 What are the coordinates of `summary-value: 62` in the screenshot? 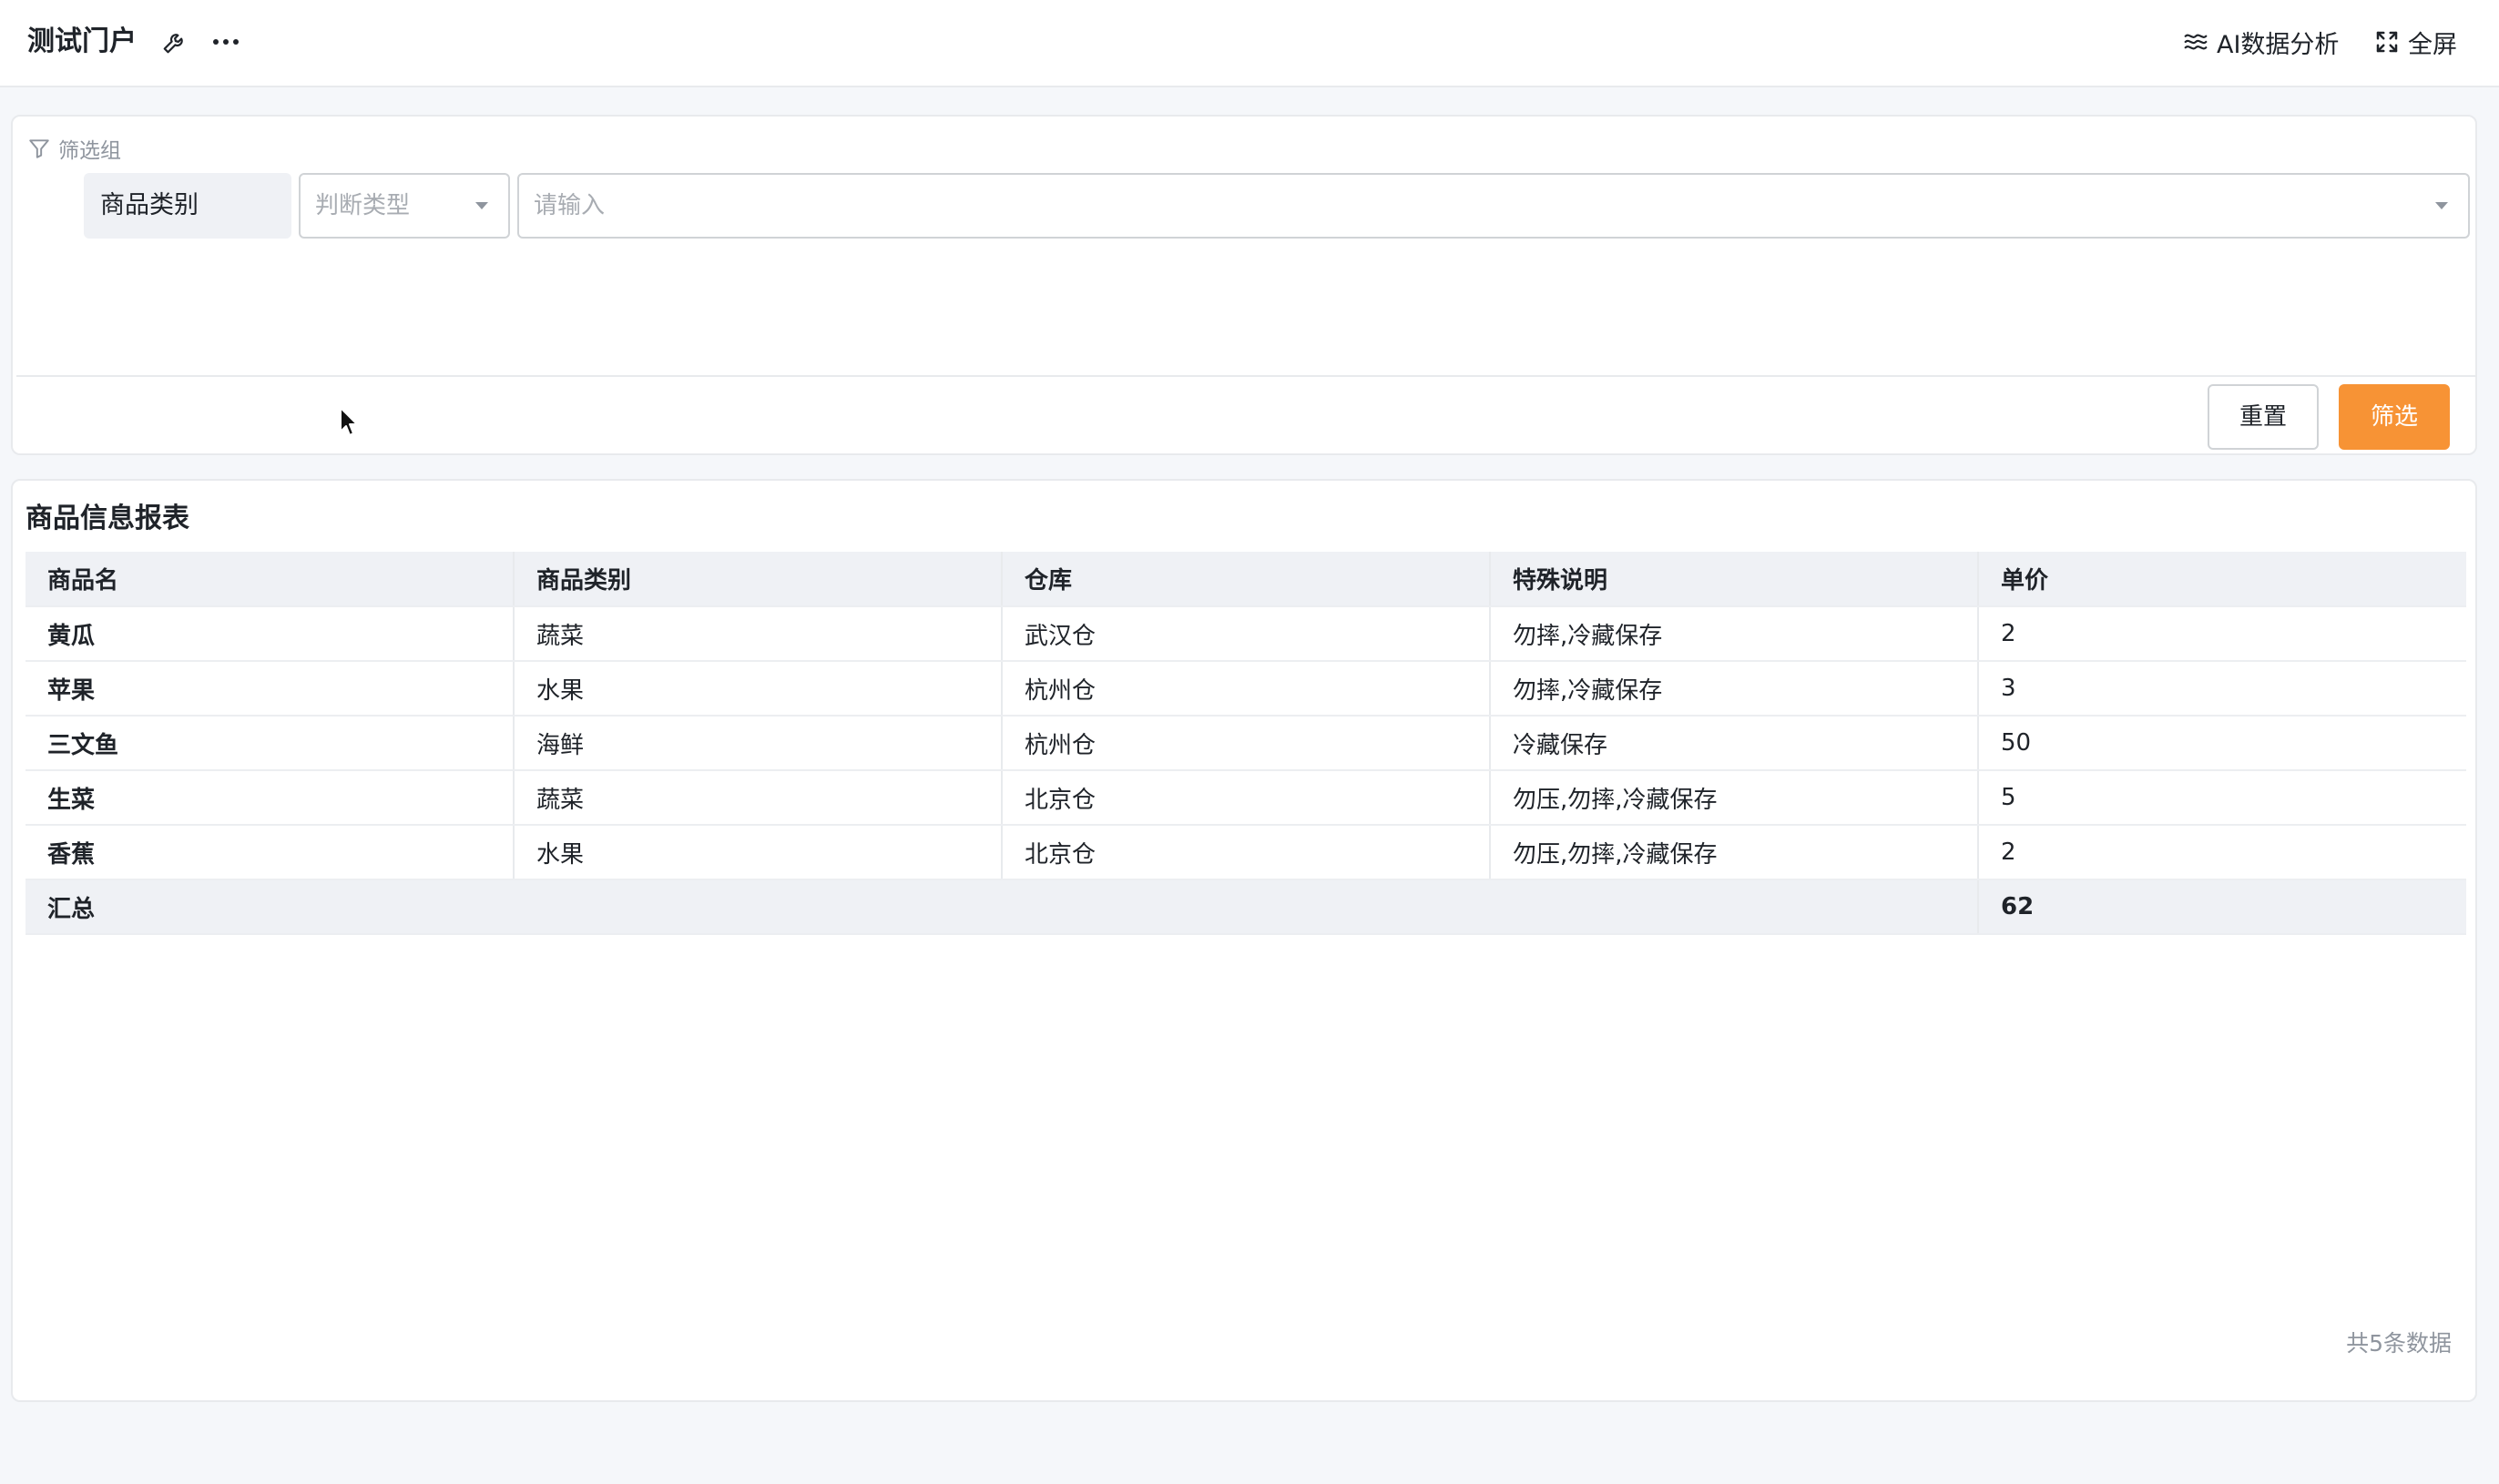 It's located at (2221, 907).